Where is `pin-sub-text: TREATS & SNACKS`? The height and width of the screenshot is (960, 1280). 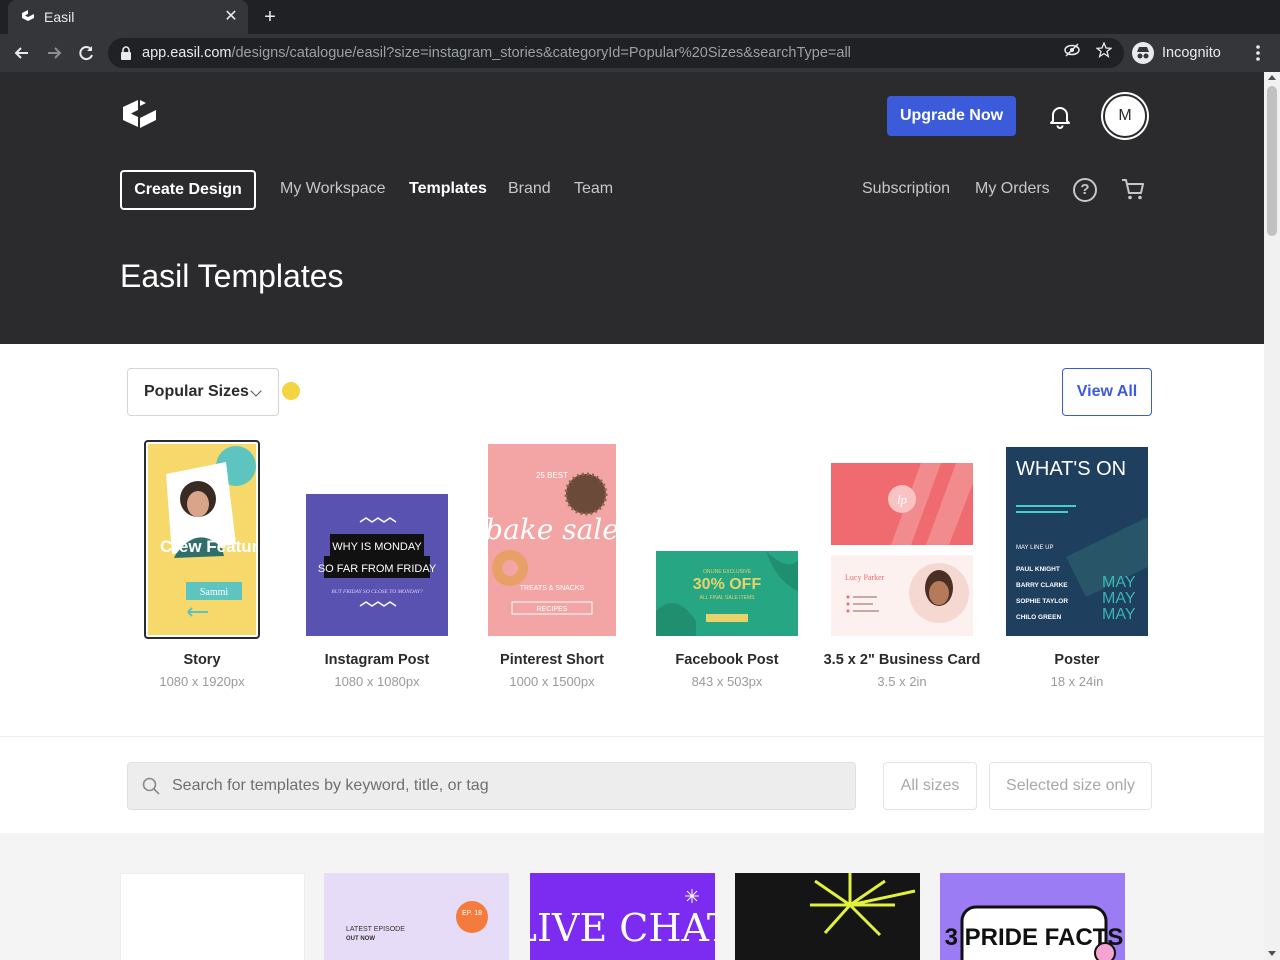
pin-sub-text: TREATS & SNACKS is located at coordinates (552, 588).